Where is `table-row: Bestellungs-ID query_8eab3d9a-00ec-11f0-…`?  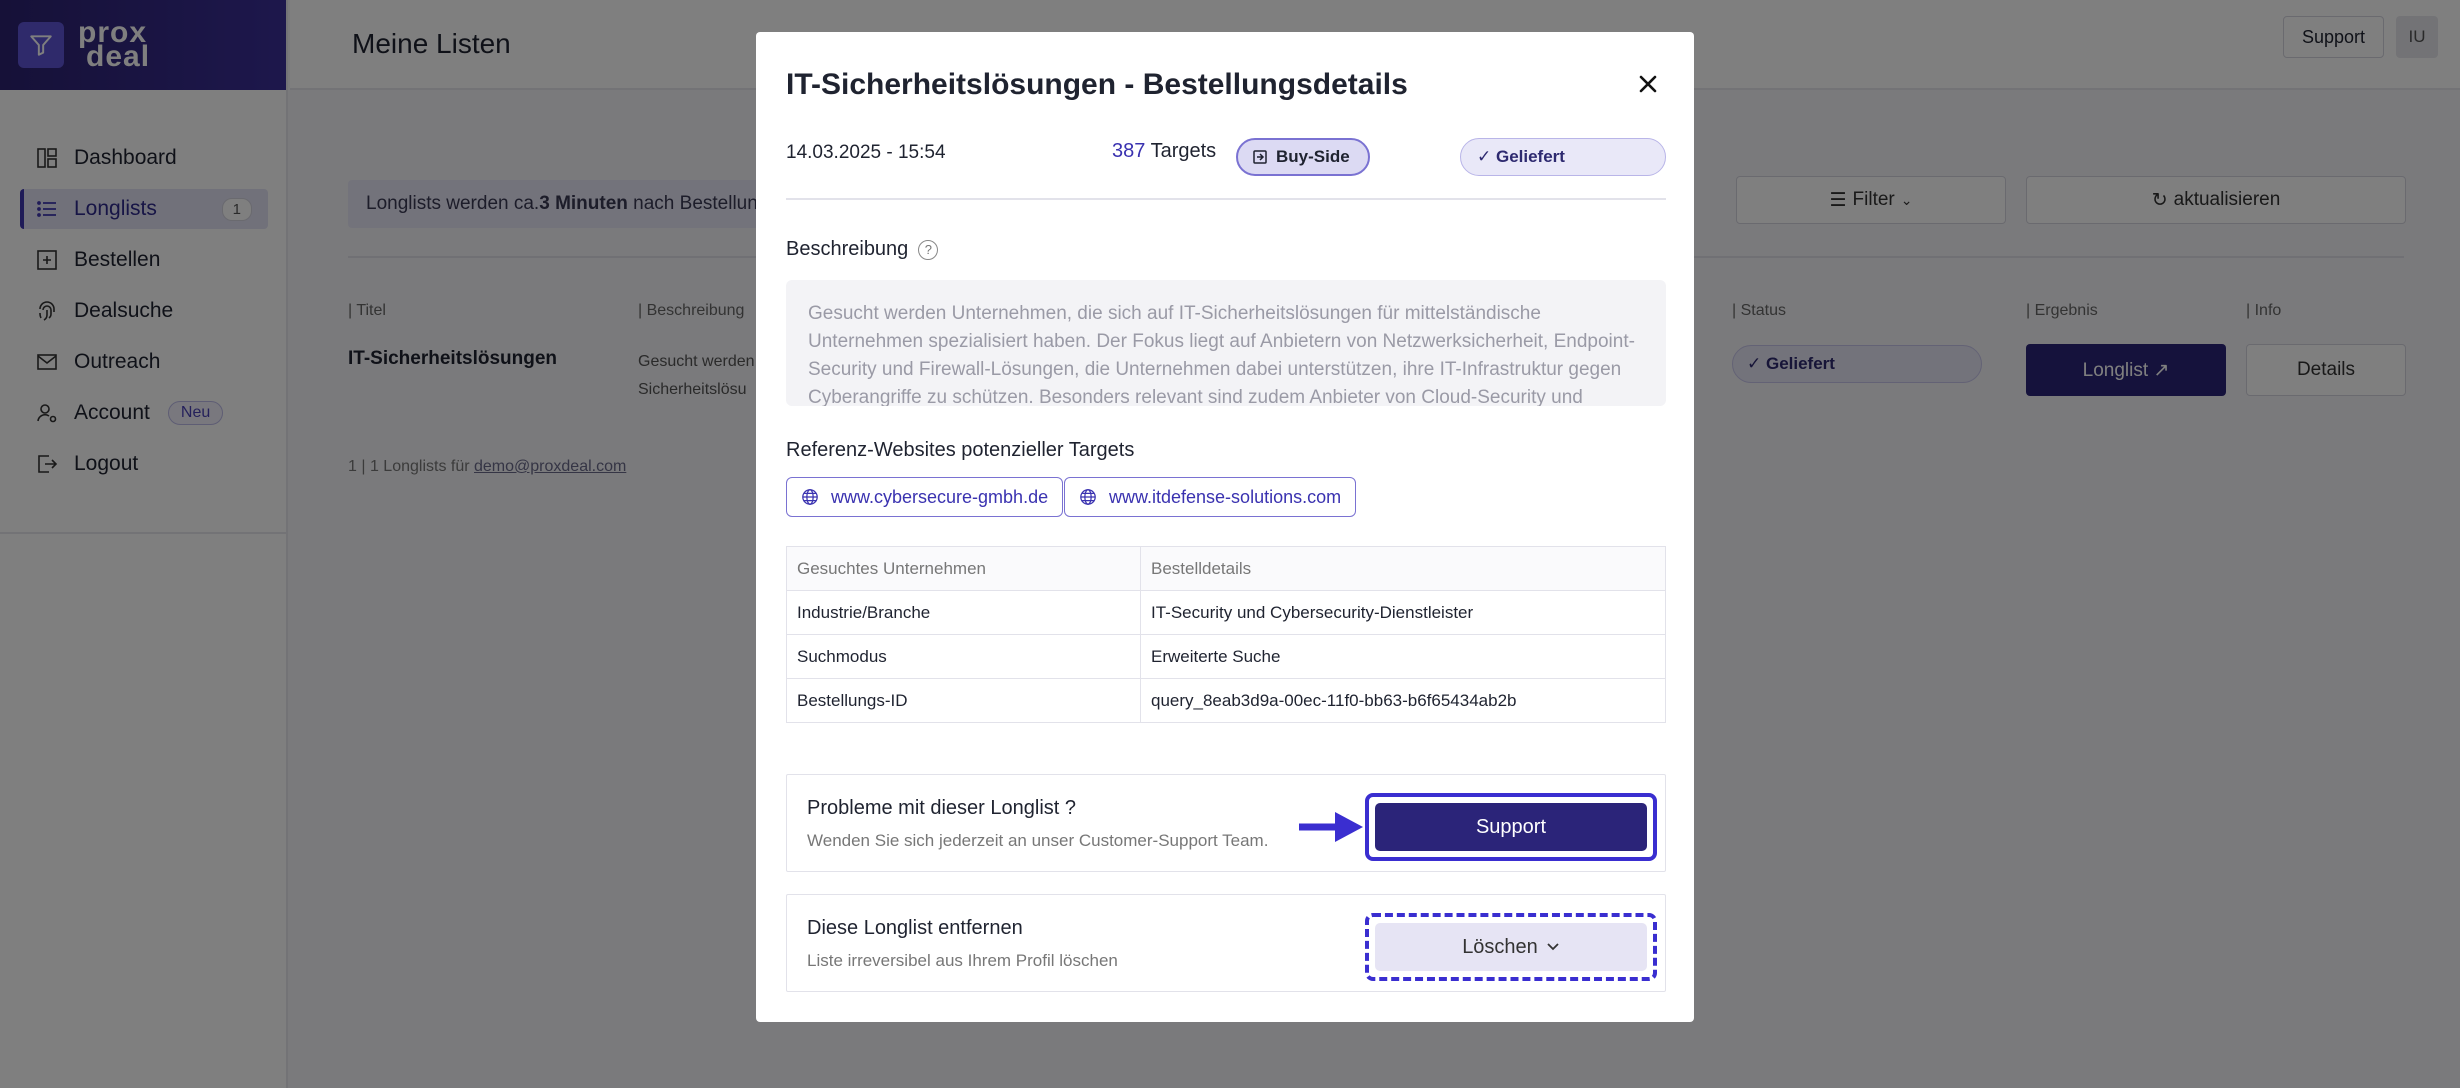 table-row: Bestellungs-ID query_8eab3d9a-00ec-11f0-… is located at coordinates (1226, 700).